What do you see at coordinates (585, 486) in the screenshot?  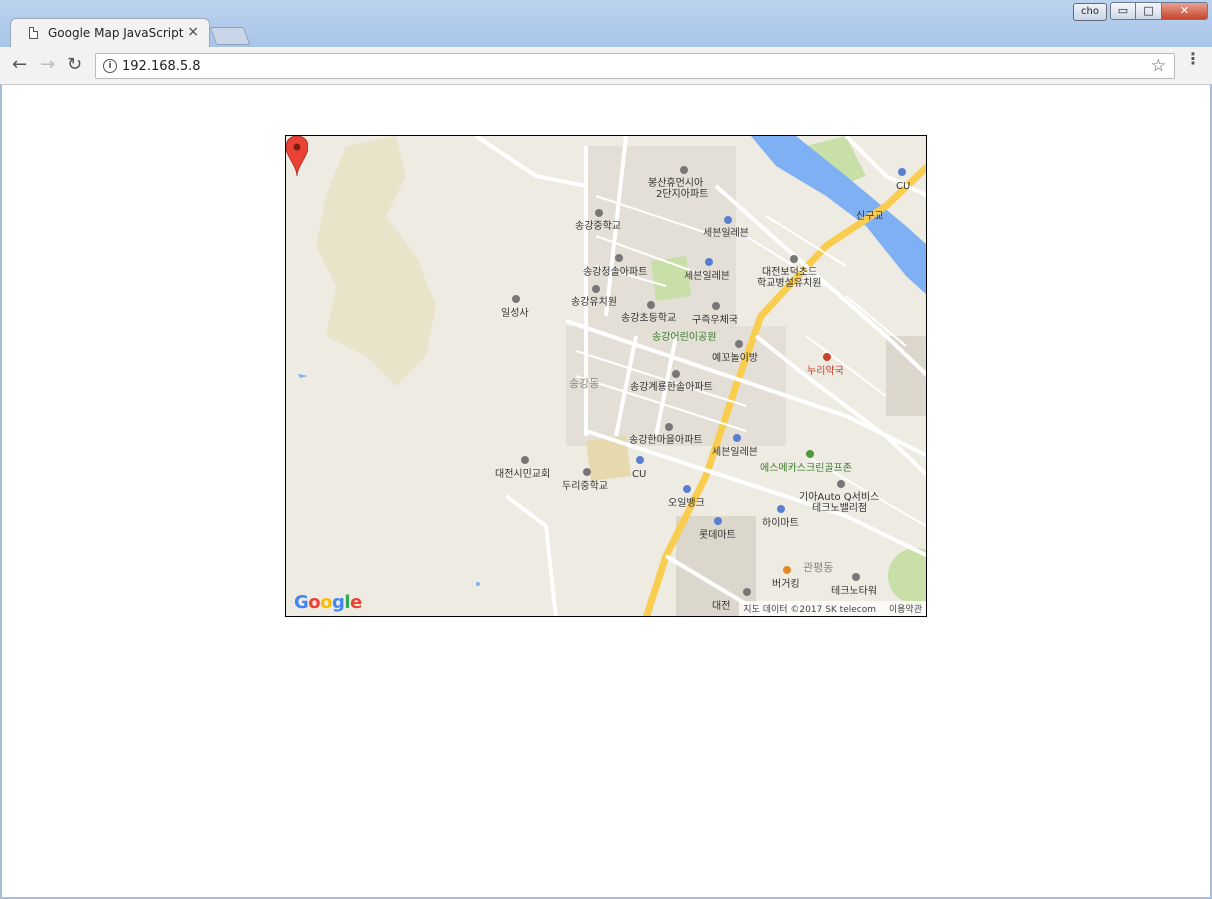 I see `map-label: 두리중학교` at bounding box center [585, 486].